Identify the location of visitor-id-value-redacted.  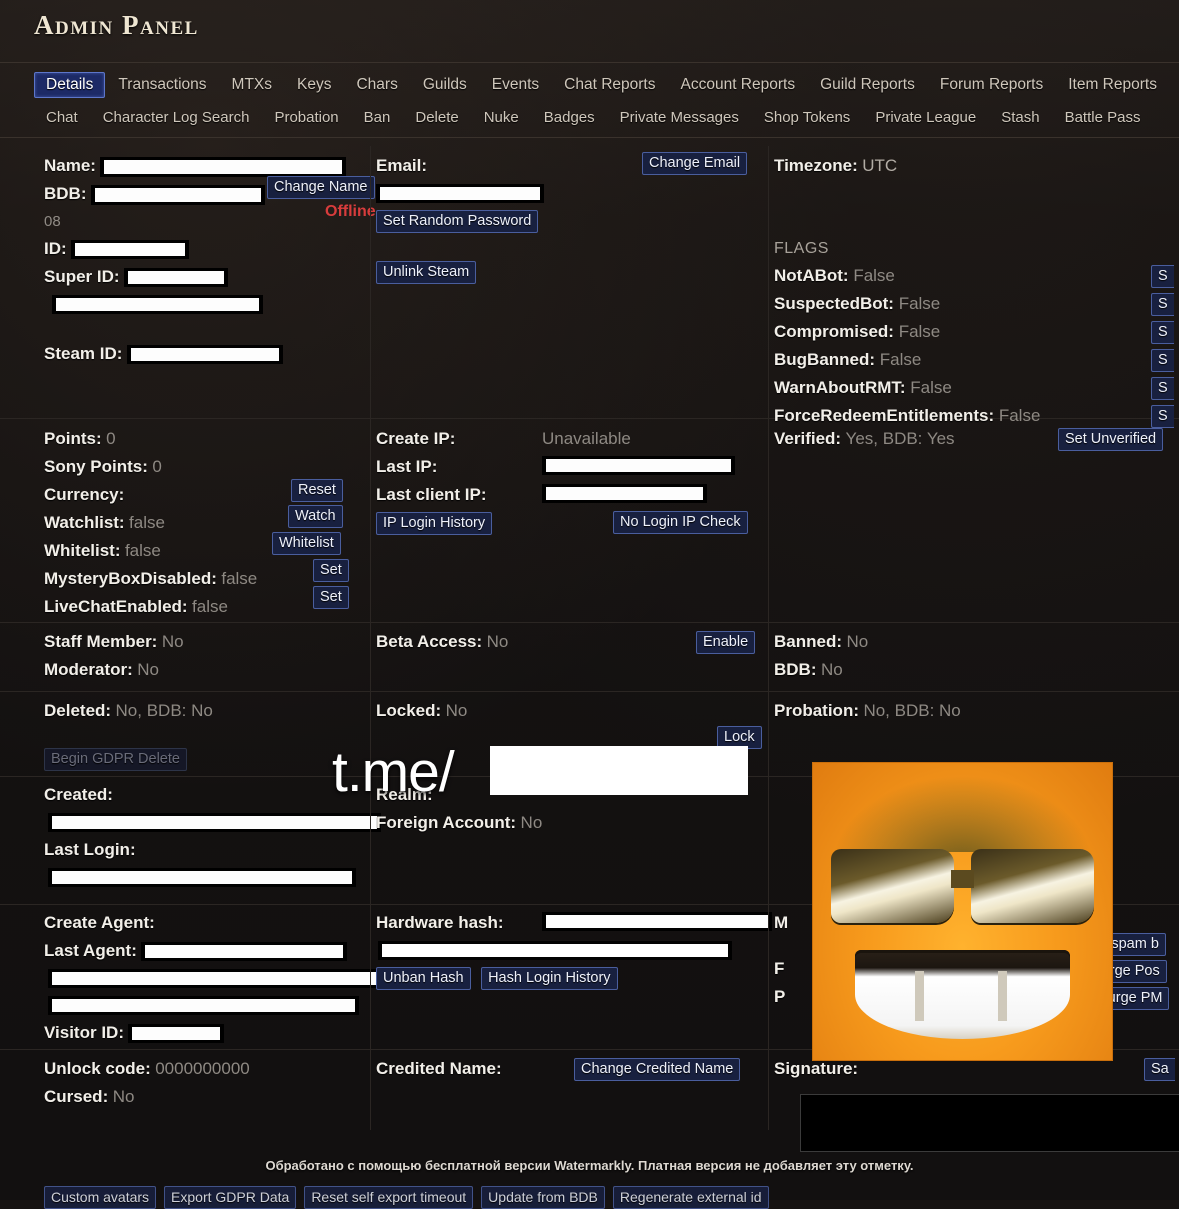
(176, 1034).